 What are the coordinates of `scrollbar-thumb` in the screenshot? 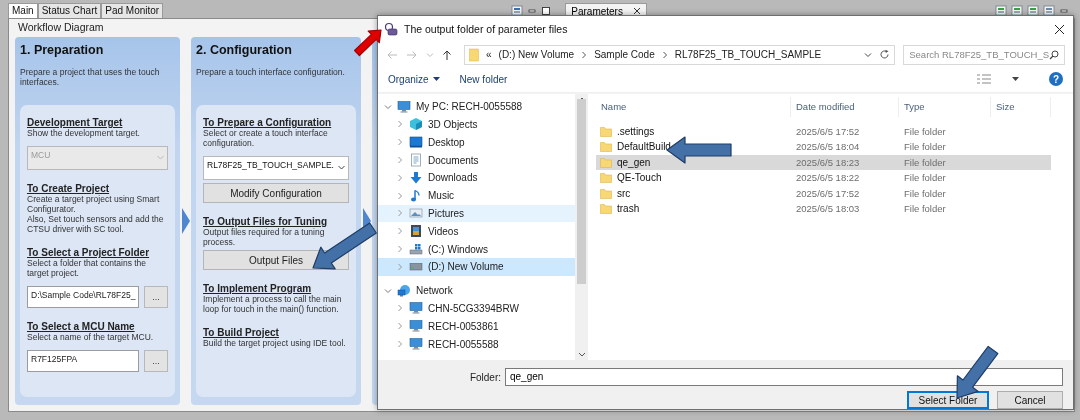 It's located at (581, 192).